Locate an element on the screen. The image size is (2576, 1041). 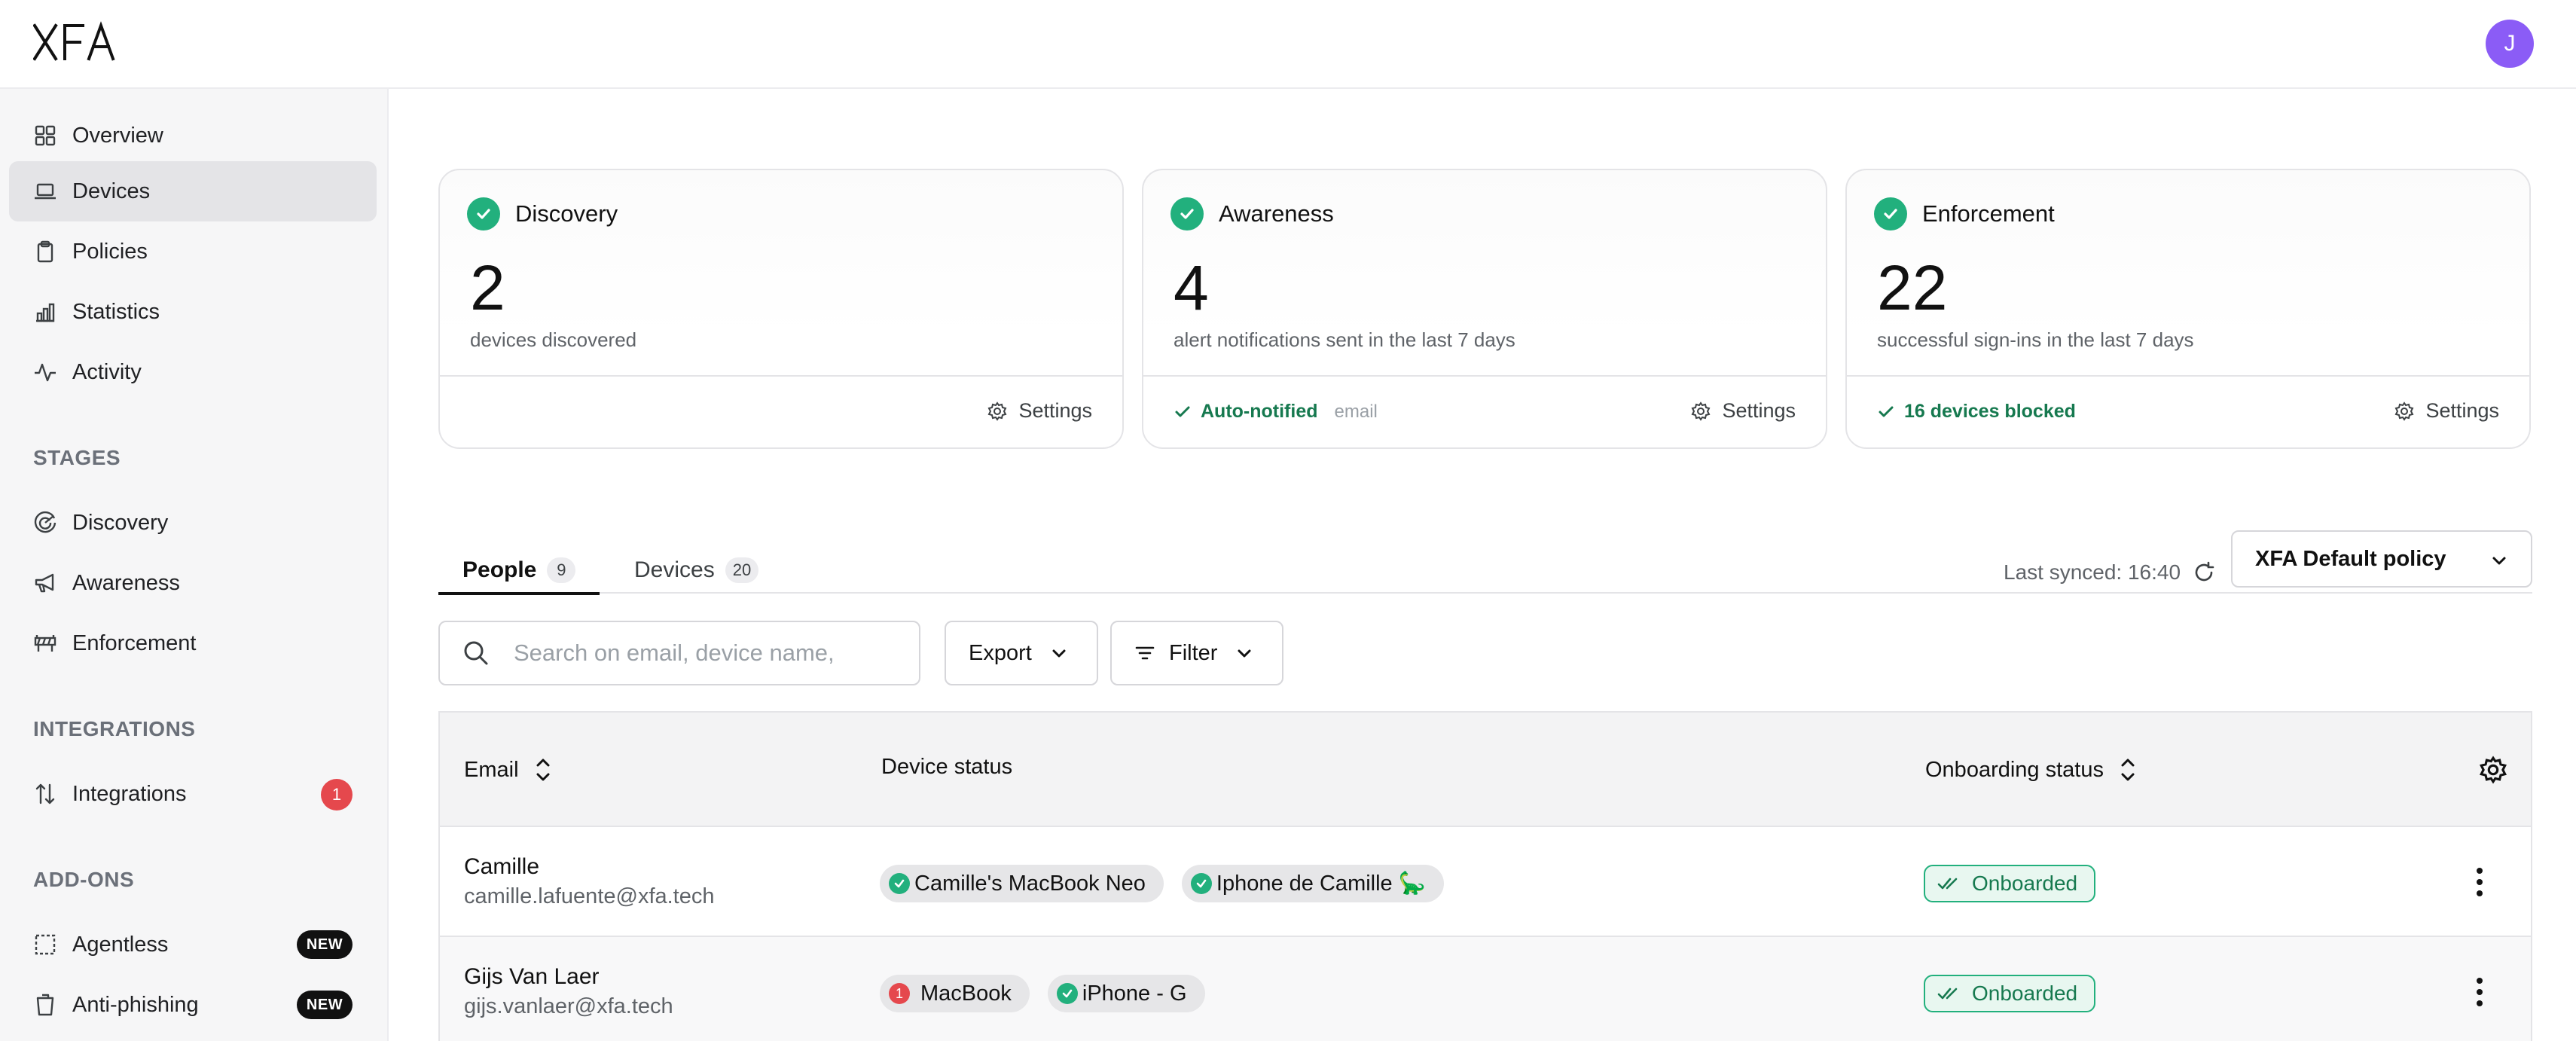
column-header-device-status: Device status is located at coordinates (947, 767).